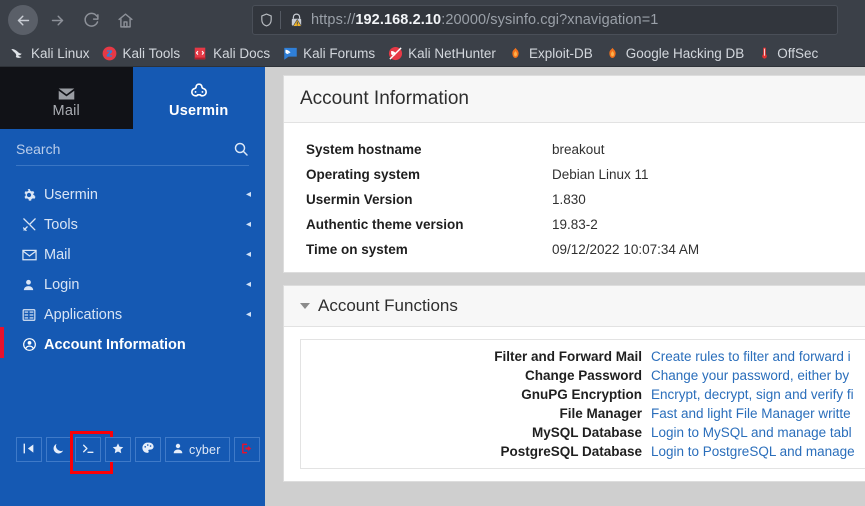 Image resolution: width=865 pixels, height=506 pixels. What do you see at coordinates (125, 20) in the screenshot?
I see `home-icon` at bounding box center [125, 20].